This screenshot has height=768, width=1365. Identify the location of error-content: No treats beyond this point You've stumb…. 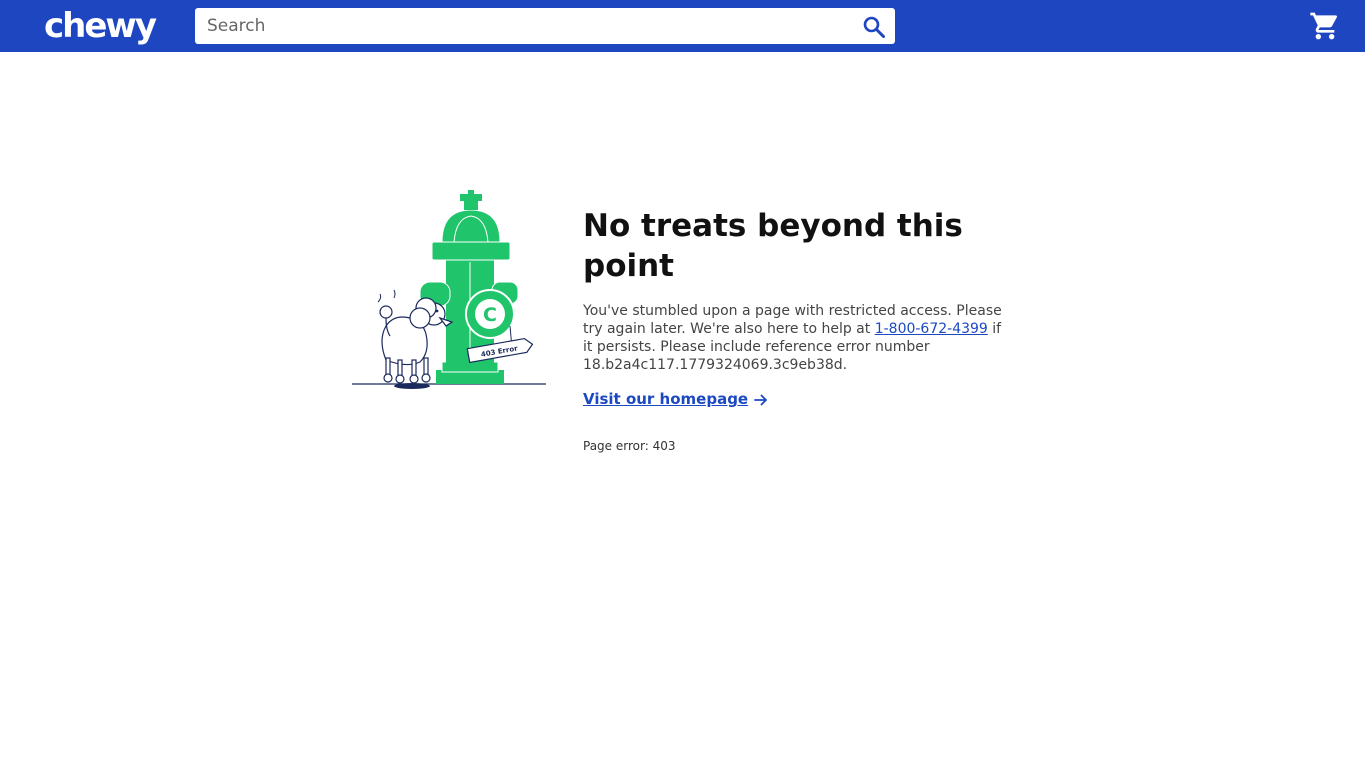
(798, 330).